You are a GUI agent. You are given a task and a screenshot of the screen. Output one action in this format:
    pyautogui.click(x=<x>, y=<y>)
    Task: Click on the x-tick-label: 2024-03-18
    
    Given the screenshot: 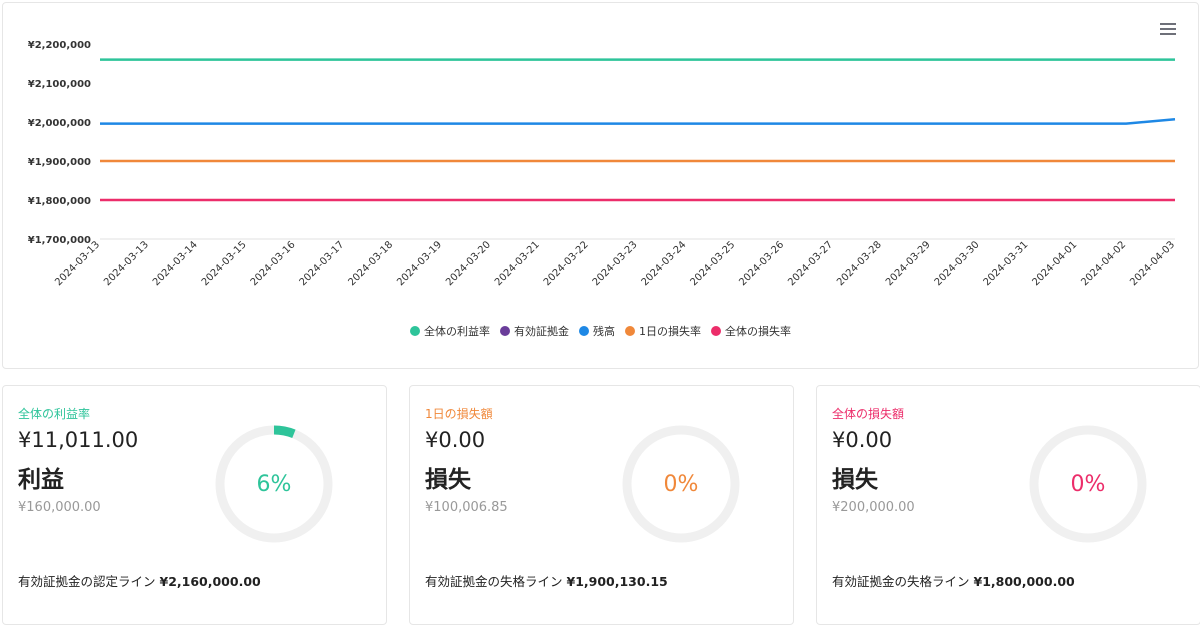 What is the action you would take?
    pyautogui.click(x=370, y=263)
    